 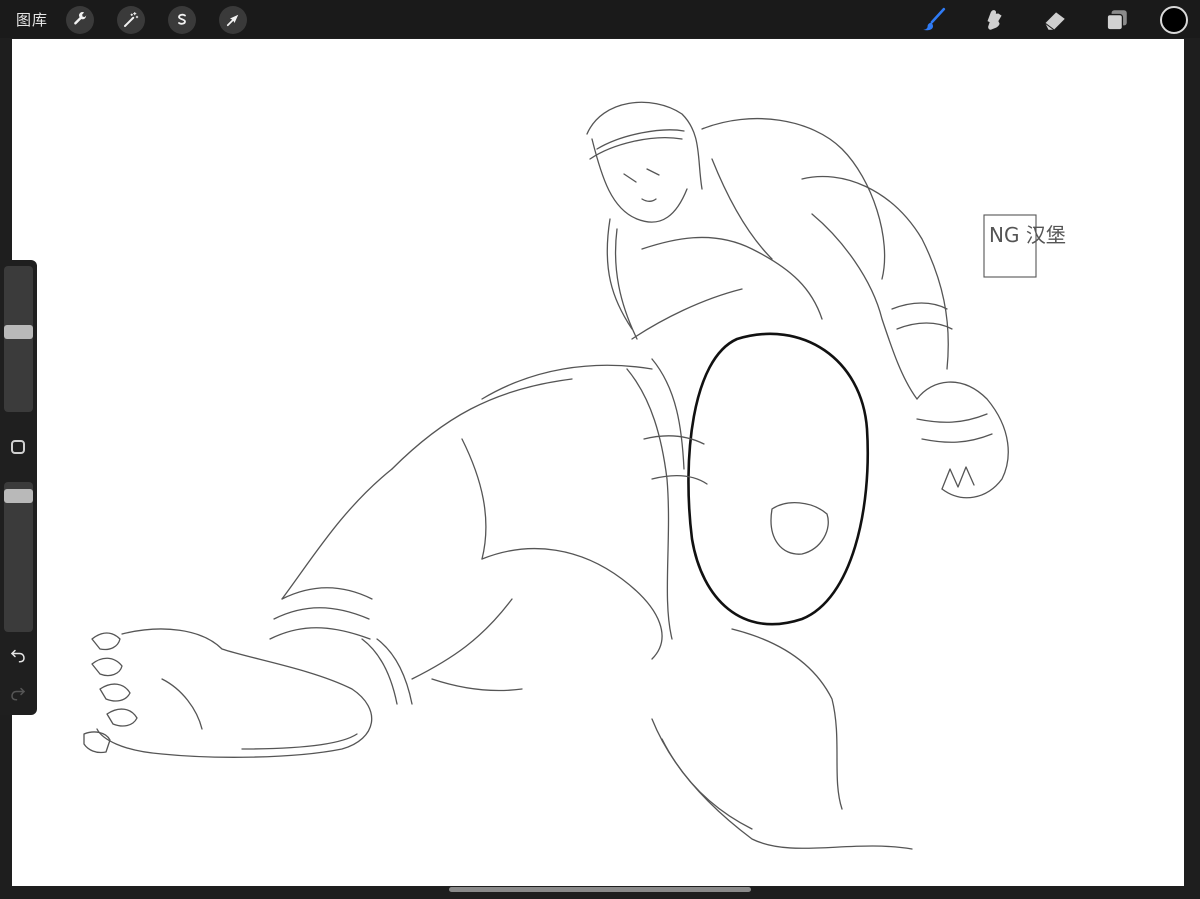 I want to click on top-toolbar: 图库, so click(x=600, y=19).